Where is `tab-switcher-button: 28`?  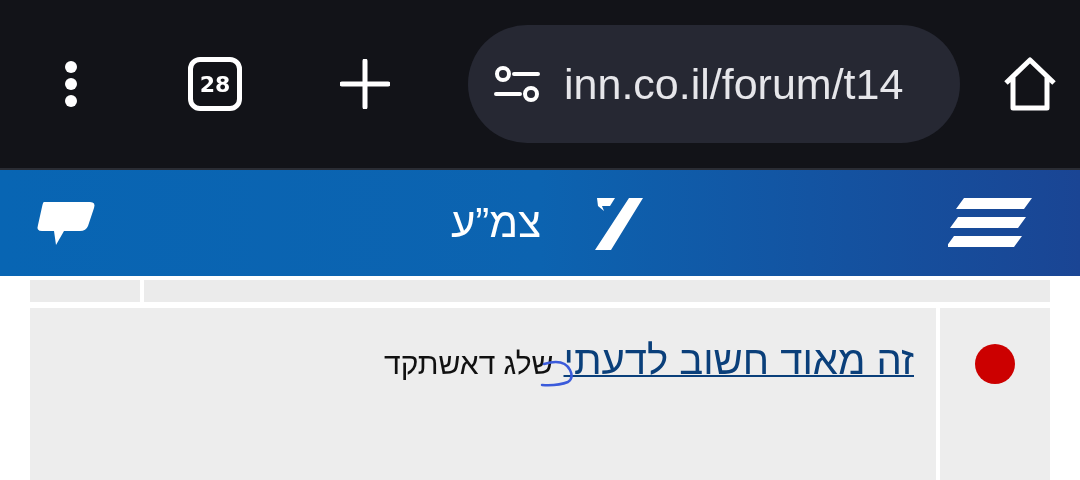
tab-switcher-button: 28 is located at coordinates (215, 84).